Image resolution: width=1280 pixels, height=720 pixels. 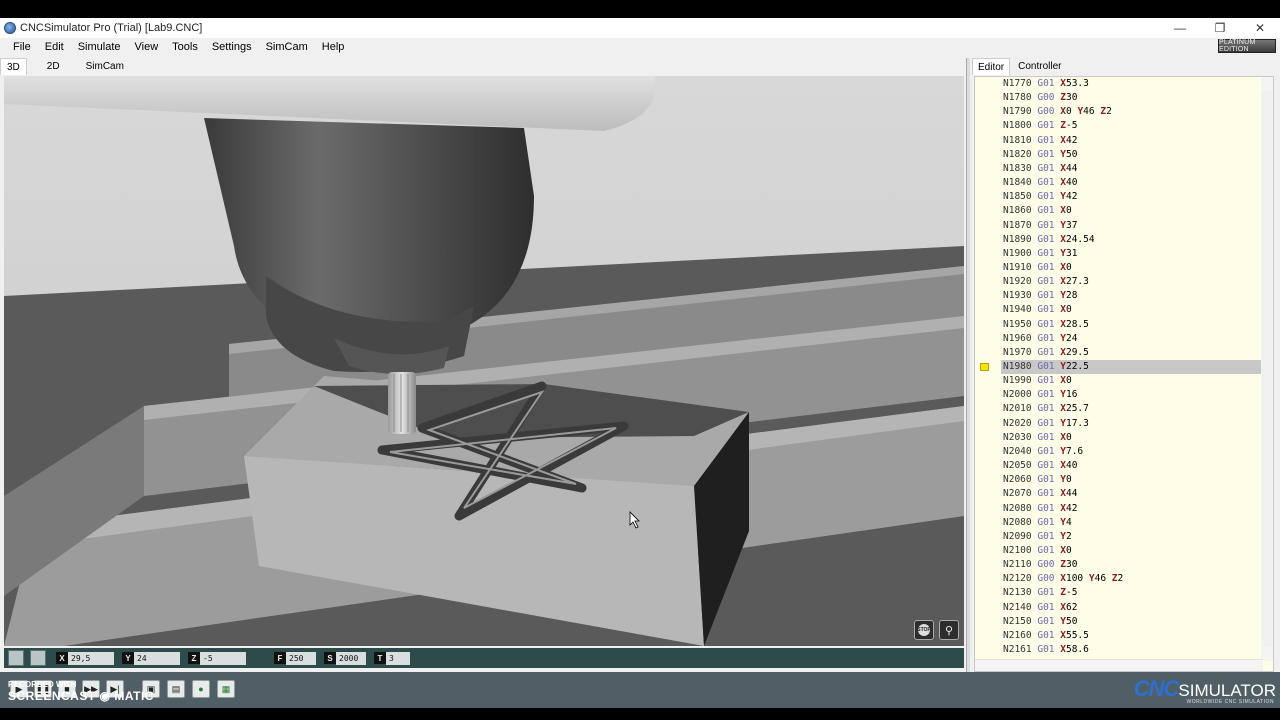 I want to click on code-line: N2000 G01 Y16, so click(x=1131, y=395).